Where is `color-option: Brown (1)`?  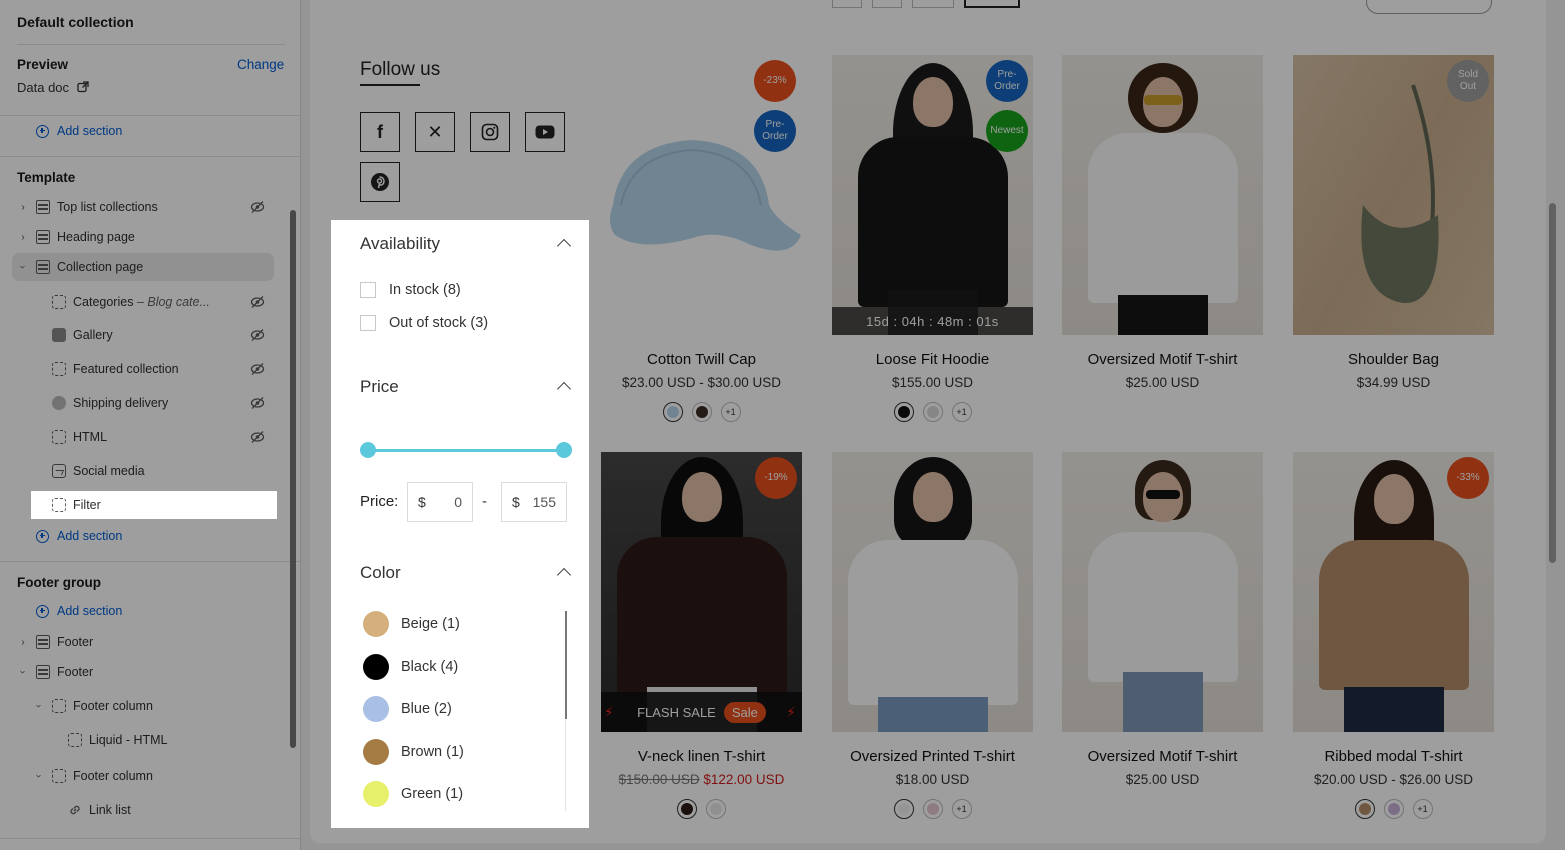 color-option: Brown (1) is located at coordinates (413, 752).